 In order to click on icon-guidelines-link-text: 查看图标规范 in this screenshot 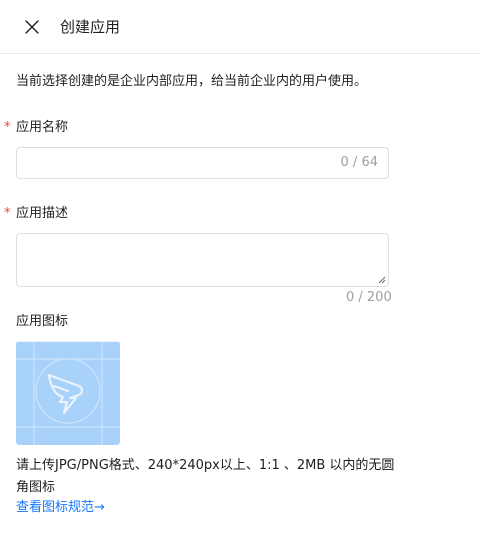, I will do `click(55, 507)`.